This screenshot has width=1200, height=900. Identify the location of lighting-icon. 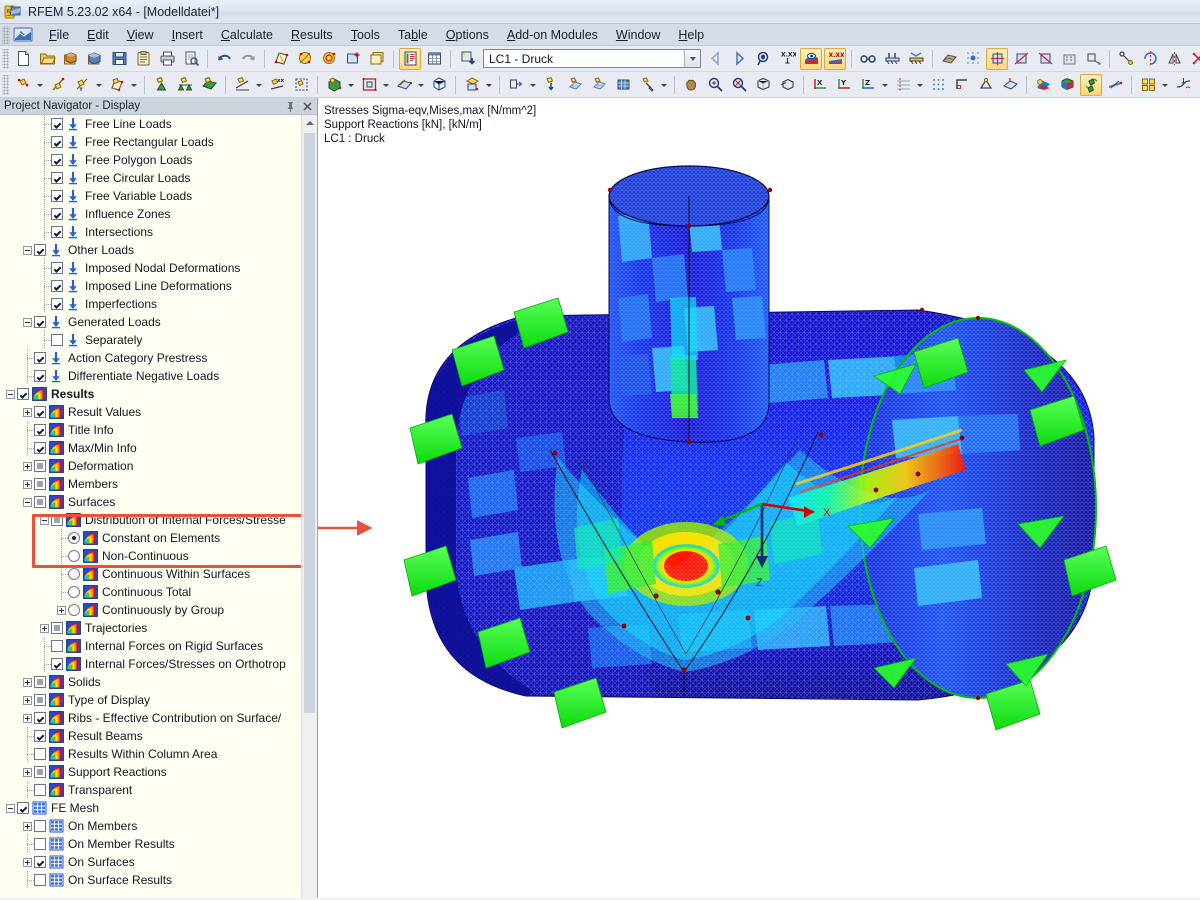
(1043, 85).